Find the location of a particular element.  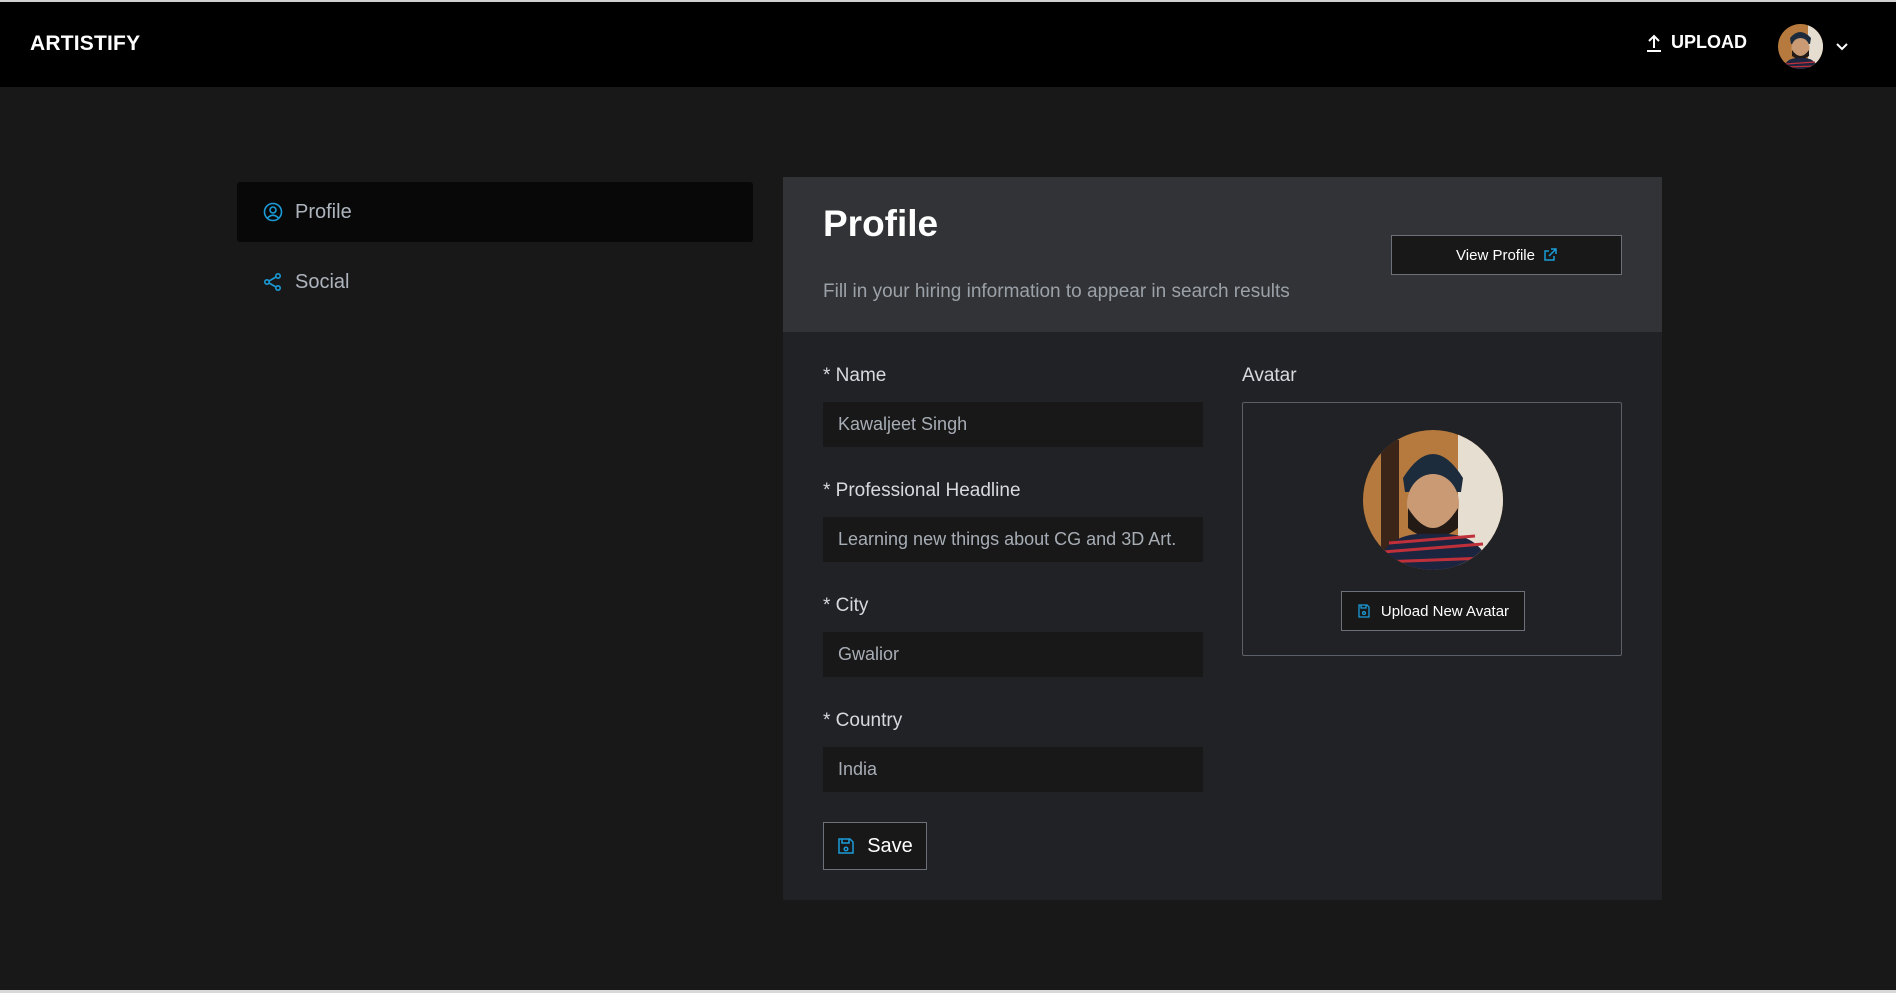

country-input is located at coordinates (1013, 769).